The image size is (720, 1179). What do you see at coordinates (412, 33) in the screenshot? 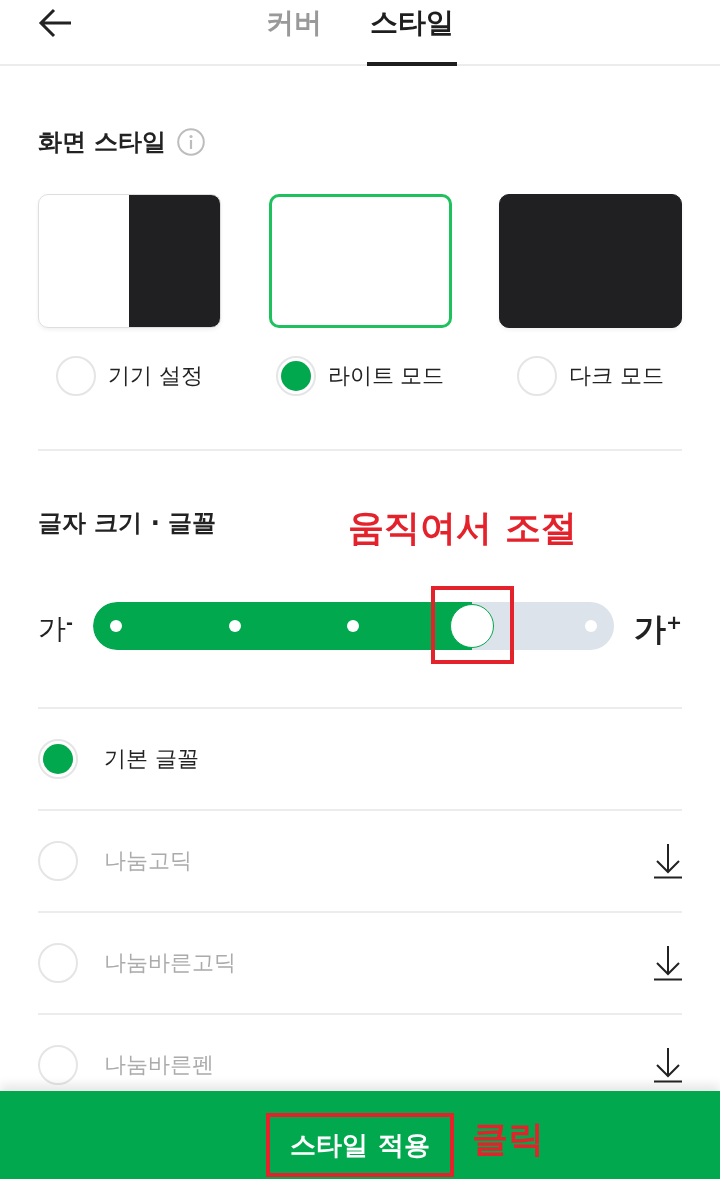
I see `tab: 스타일` at bounding box center [412, 33].